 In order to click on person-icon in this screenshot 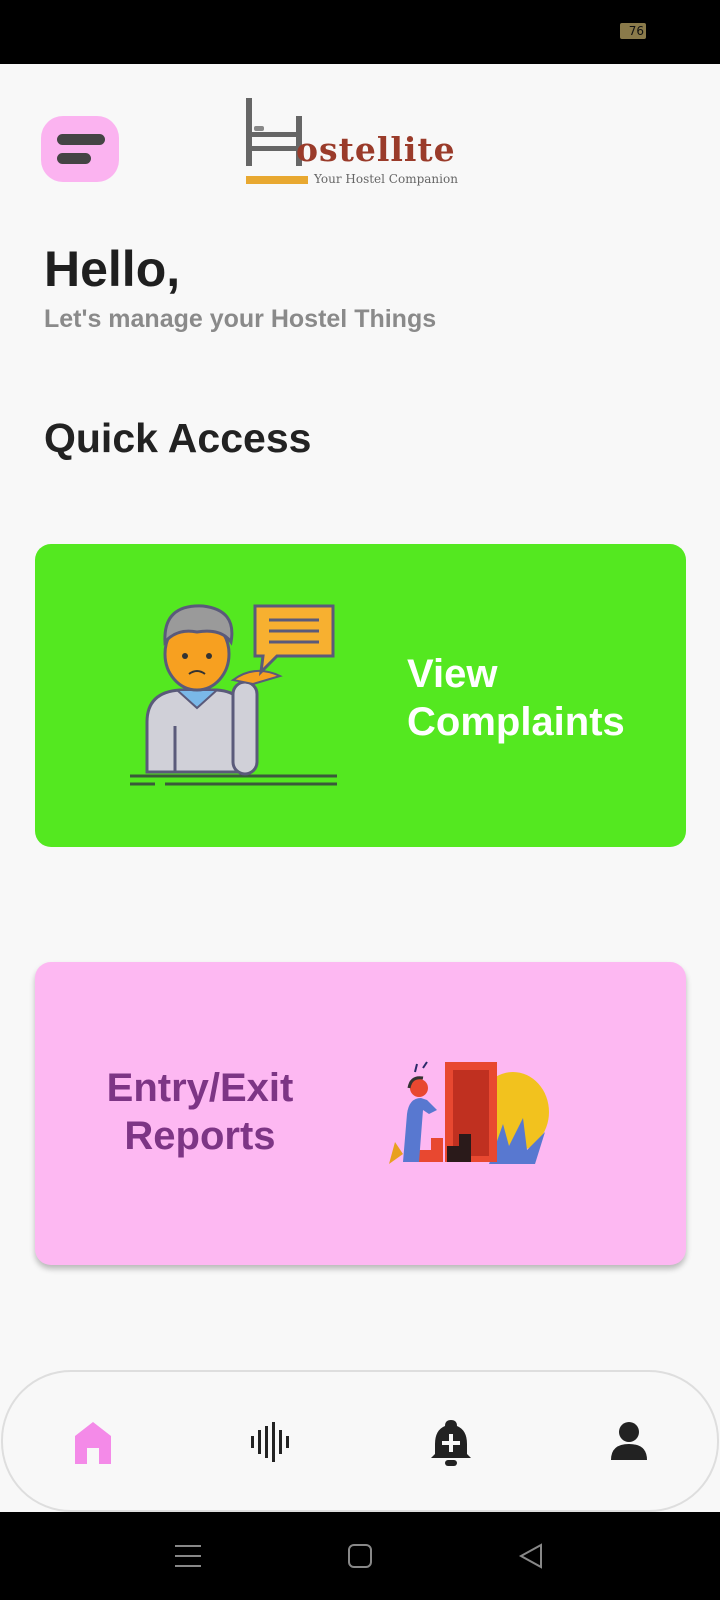, I will do `click(629, 1442)`.